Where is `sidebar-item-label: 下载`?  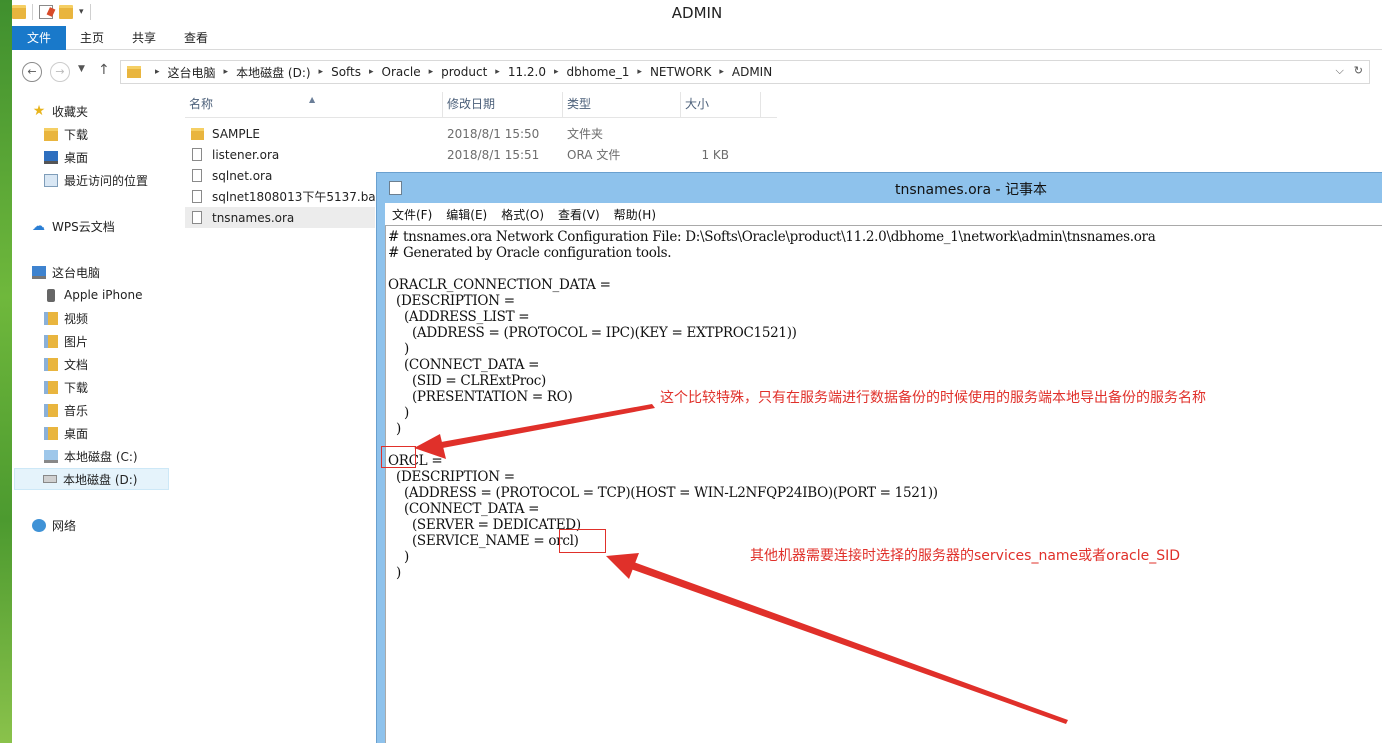 sidebar-item-label: 下载 is located at coordinates (76, 134).